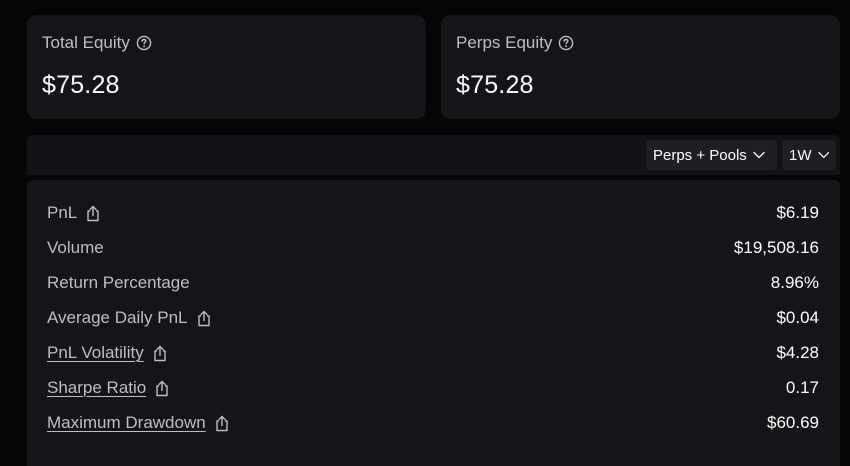 The image size is (850, 466). I want to click on stat-row-maximum-drawdown: Maximum Drawdown $60.69, so click(433, 423).